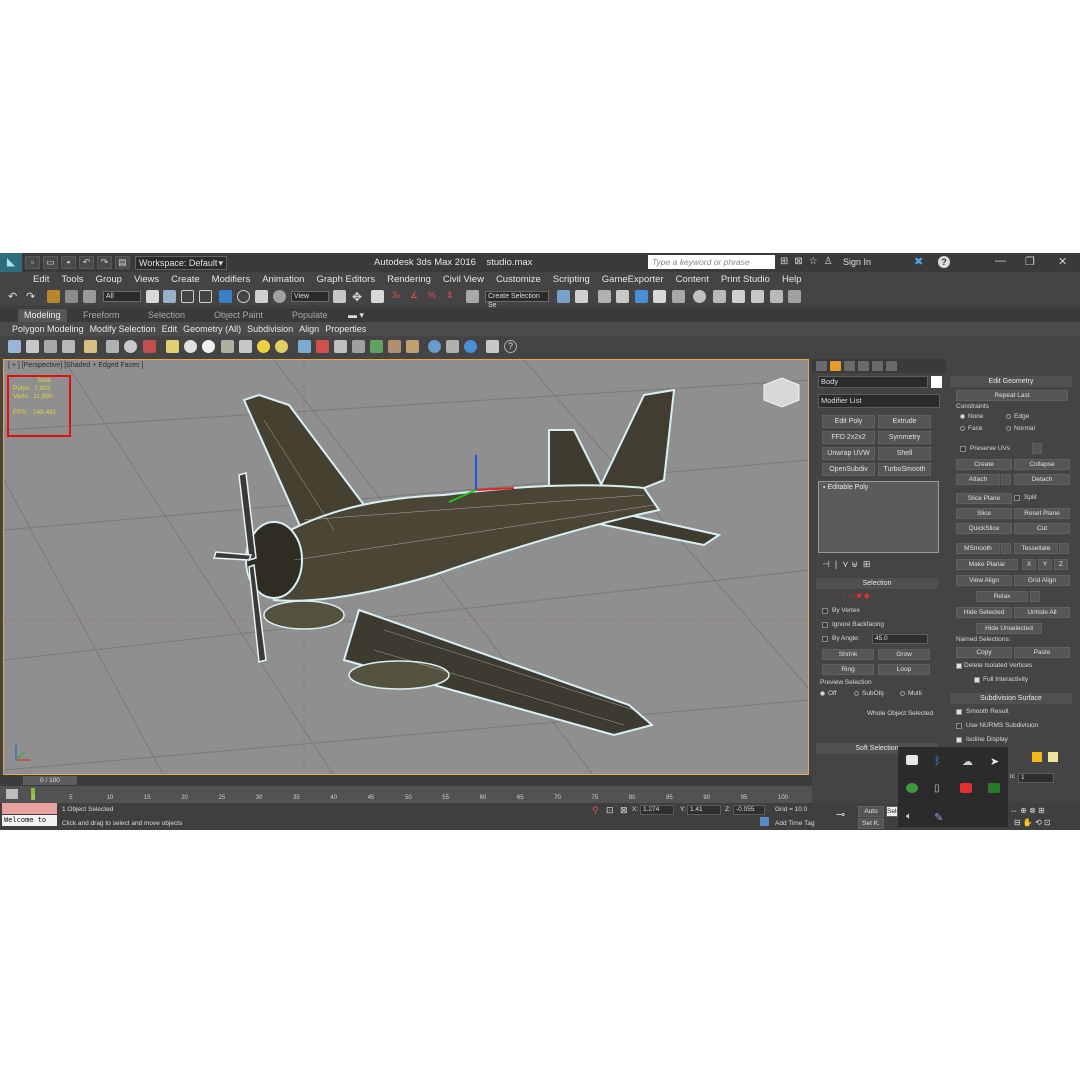 The height and width of the screenshot is (1080, 1080). I want to click on menu-group: Group, so click(109, 279).